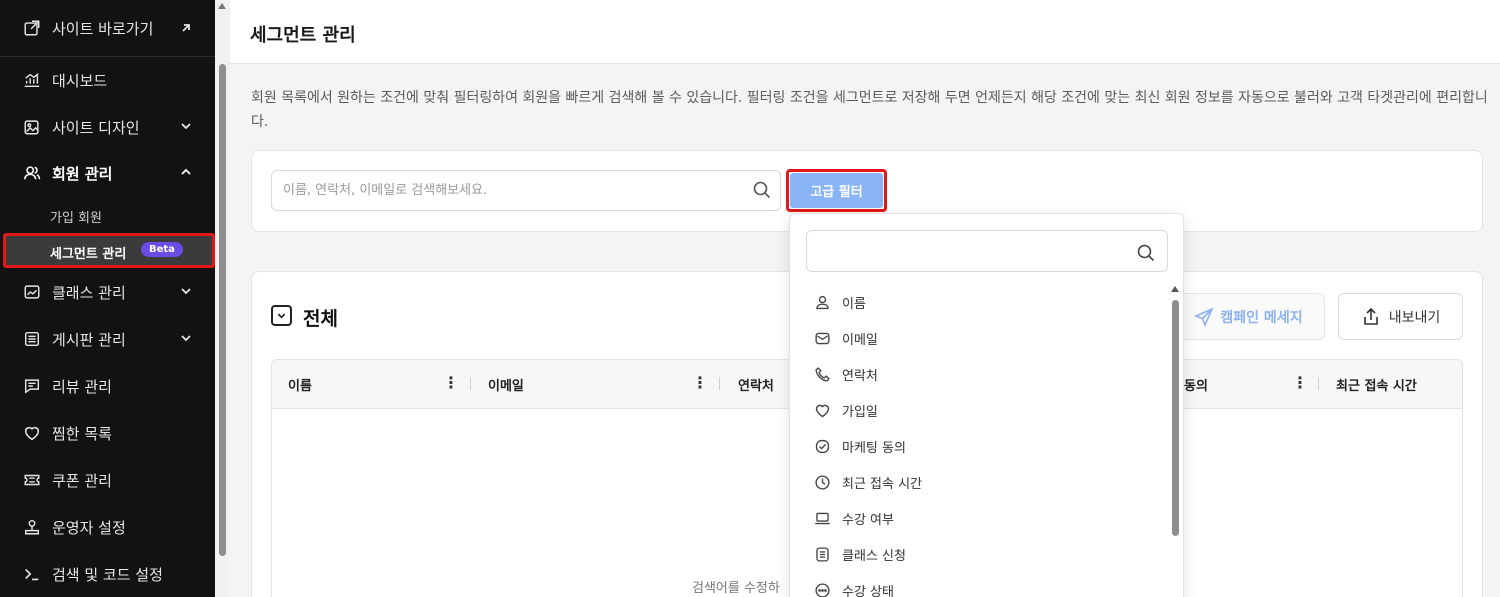 Image resolution: width=1500 pixels, height=597 pixels. I want to click on sidebar-subitem-joined-members: 가입 회원, so click(76, 216).